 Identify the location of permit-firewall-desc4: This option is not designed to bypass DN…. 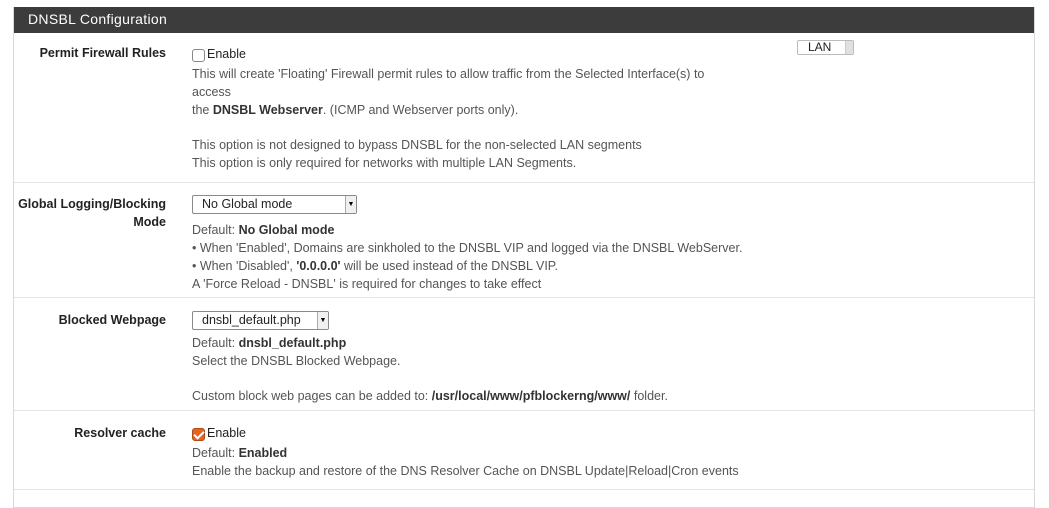
(417, 145).